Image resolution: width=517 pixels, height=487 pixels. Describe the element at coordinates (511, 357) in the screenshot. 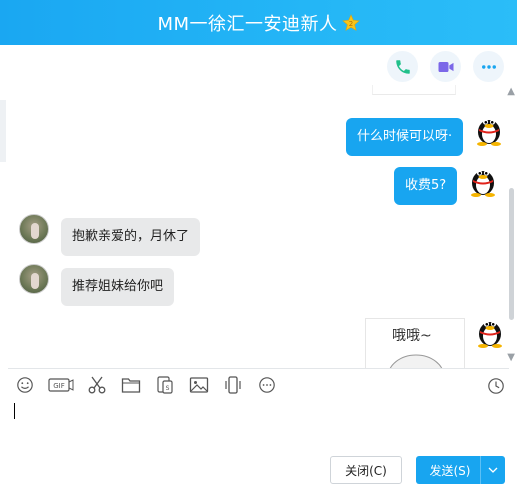

I see `scroll-down-arrow-icon: ▼` at that location.